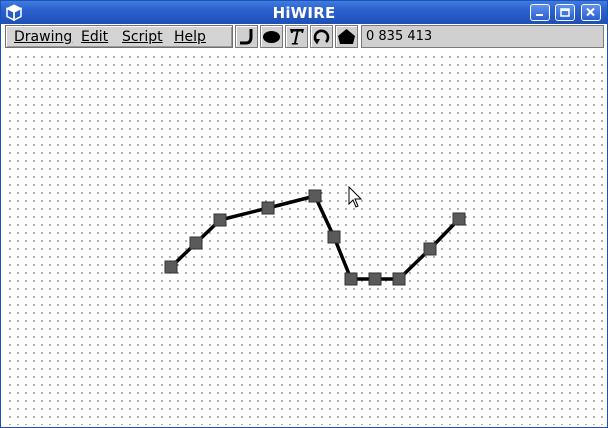 The width and height of the screenshot is (608, 428). I want to click on text-icon, so click(297, 37).